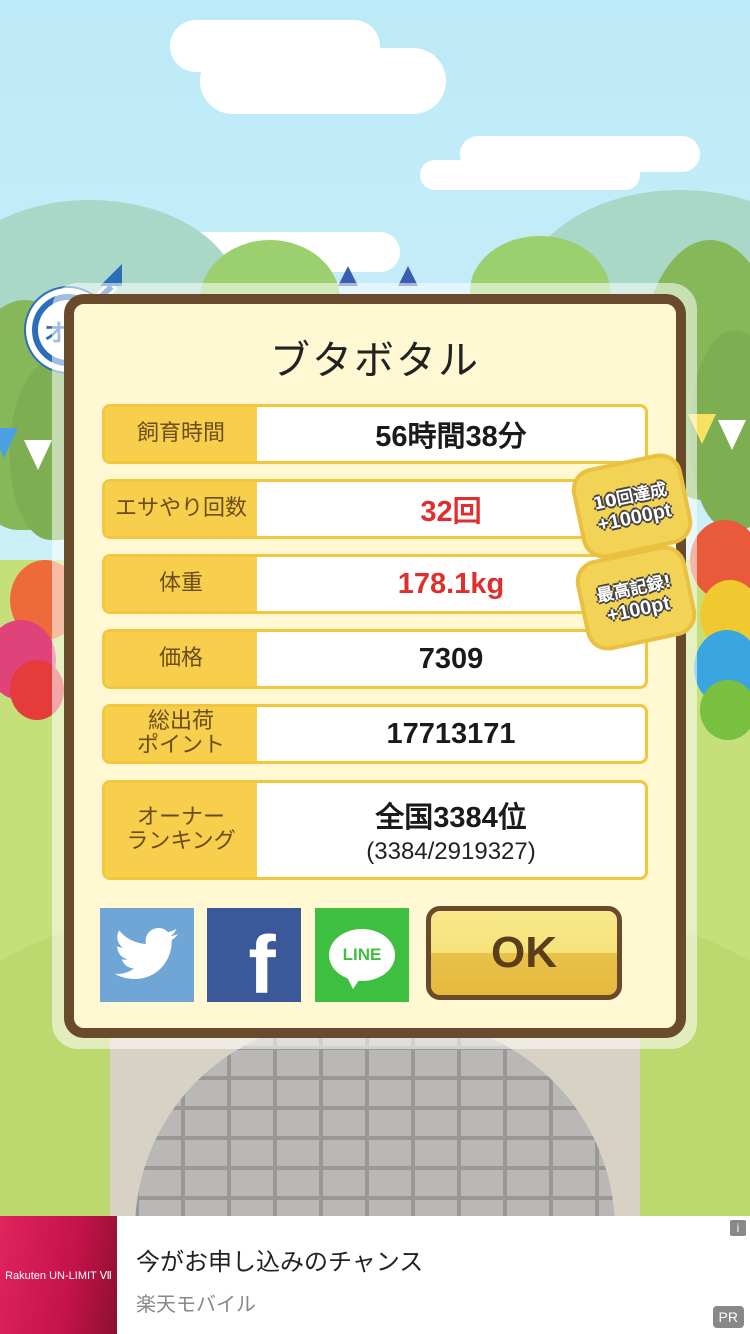 This screenshot has width=750, height=1334. What do you see at coordinates (632, 506) in the screenshot?
I see `bonus-badge: 10回達成 +1000pt` at bounding box center [632, 506].